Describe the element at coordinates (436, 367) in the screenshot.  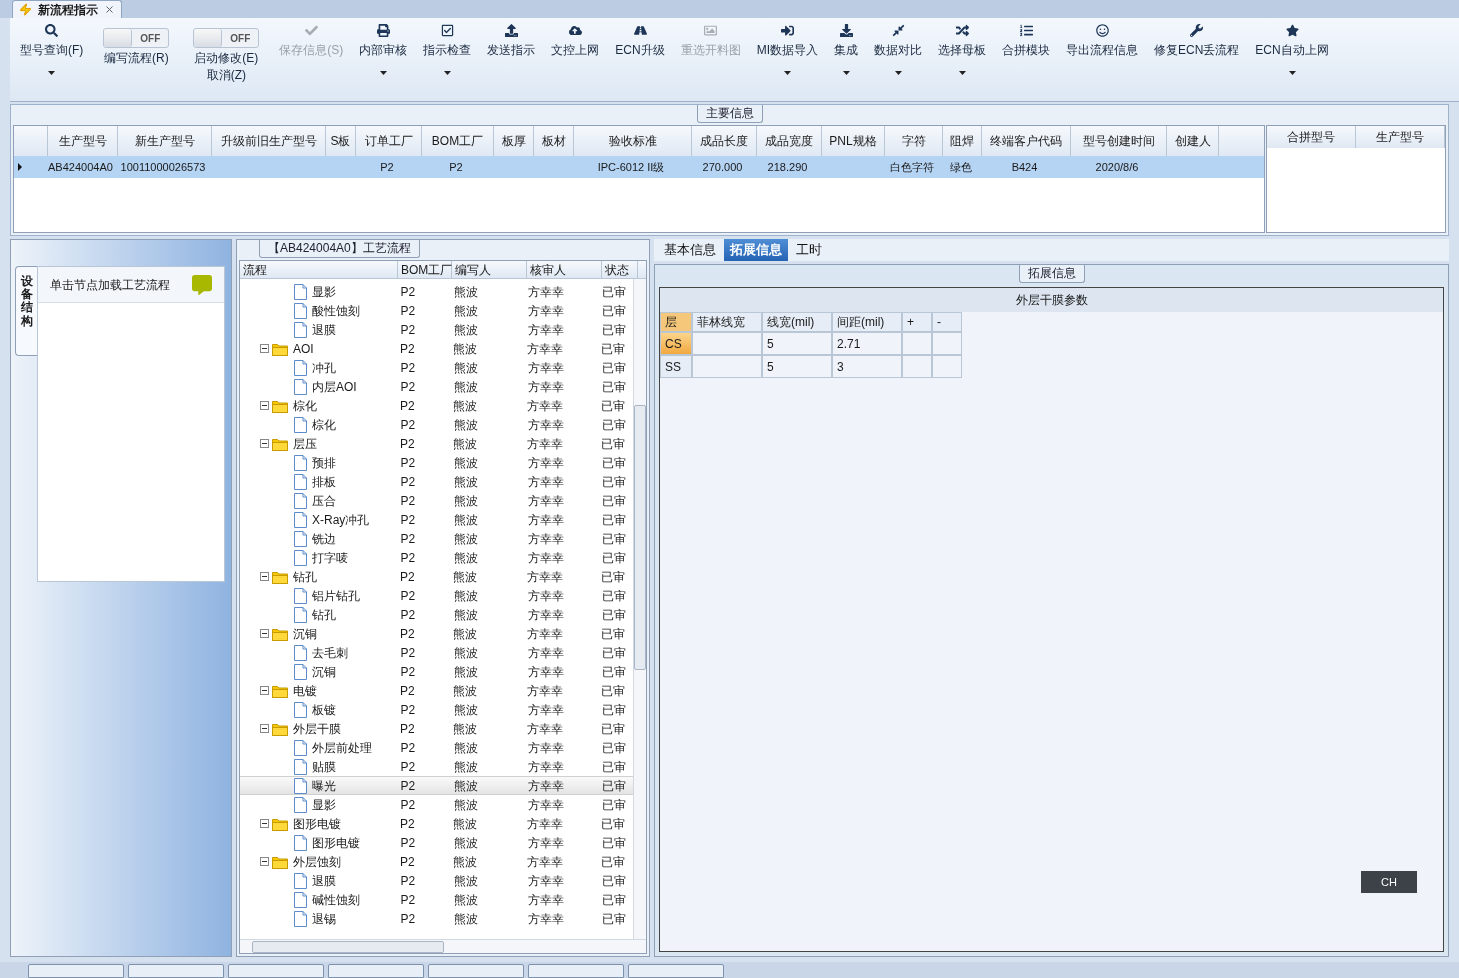
I see `tree-row: 冲孔 P2 熊波 方幸幸 已审` at that location.